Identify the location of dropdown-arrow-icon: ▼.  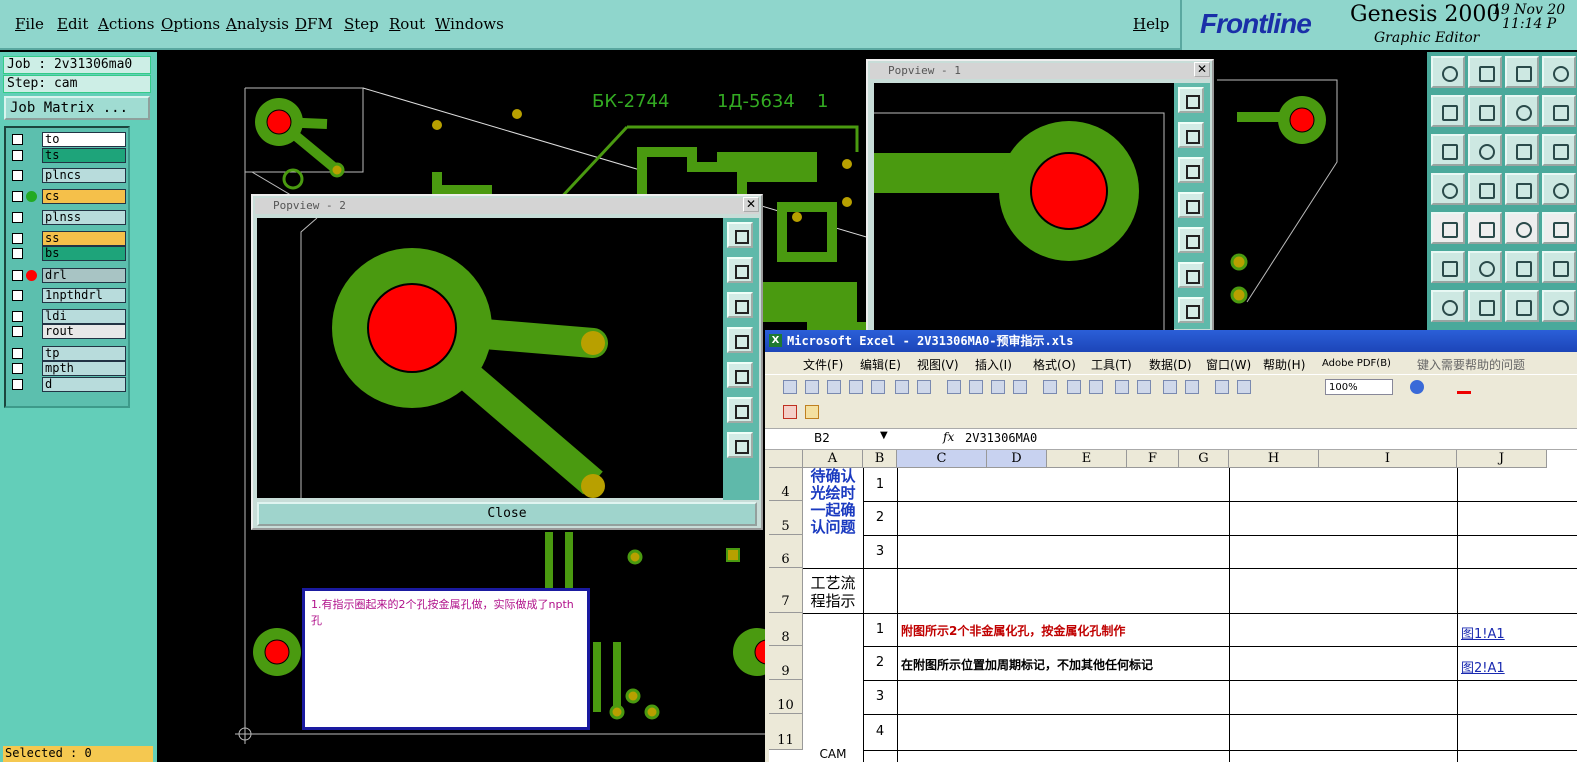
(884, 435).